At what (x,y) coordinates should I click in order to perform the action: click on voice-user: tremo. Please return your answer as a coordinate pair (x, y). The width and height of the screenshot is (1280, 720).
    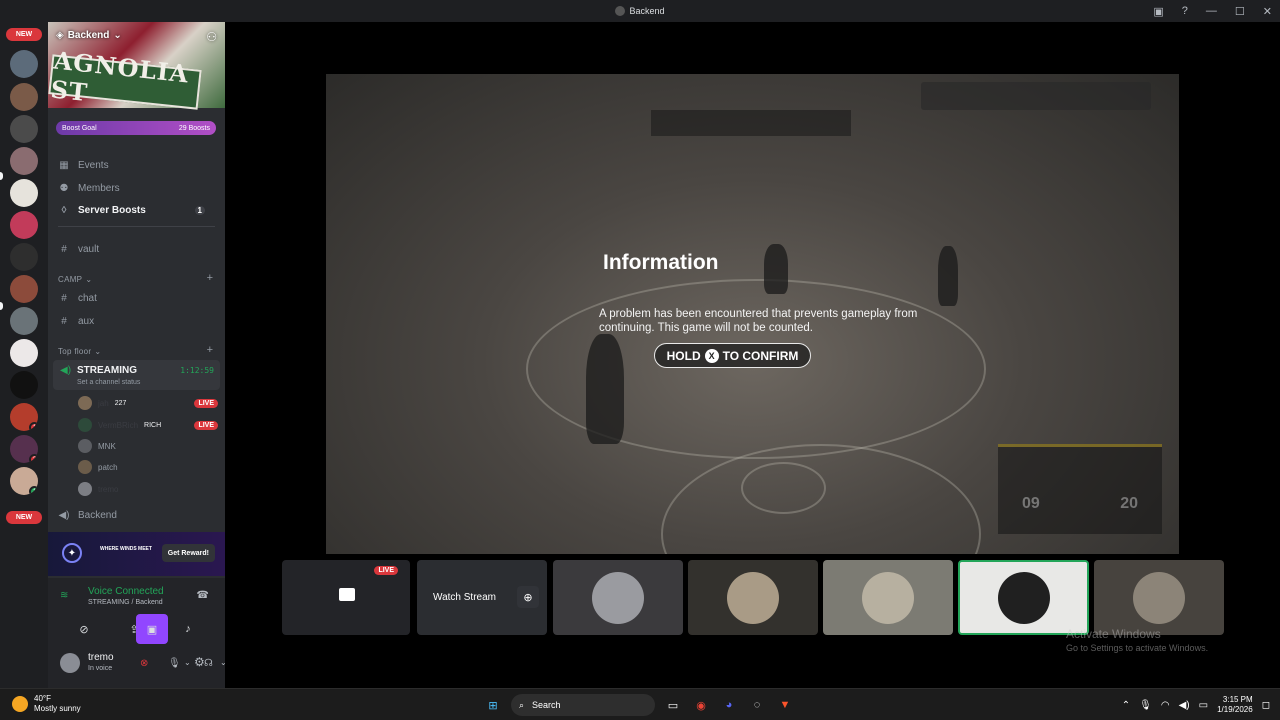
    Looking at the image, I should click on (148, 489).